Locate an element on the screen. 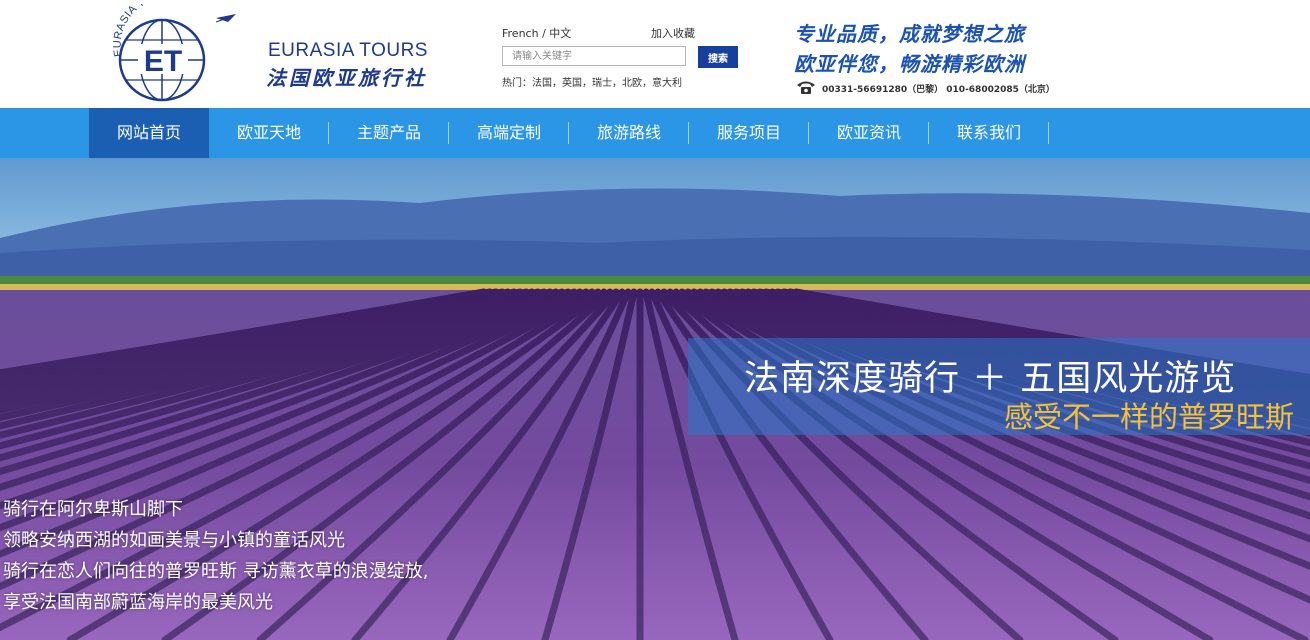 The height and width of the screenshot is (640, 1310). nav-item-label: 服务项目 is located at coordinates (748, 132).